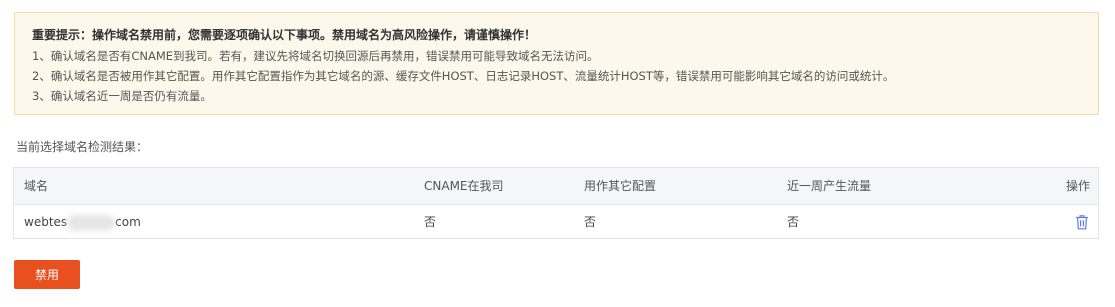 The width and height of the screenshot is (1115, 307). Describe the element at coordinates (122, 96) in the screenshot. I see `warning-item-3: 3、确认域名近一周是否仍有流量。` at that location.